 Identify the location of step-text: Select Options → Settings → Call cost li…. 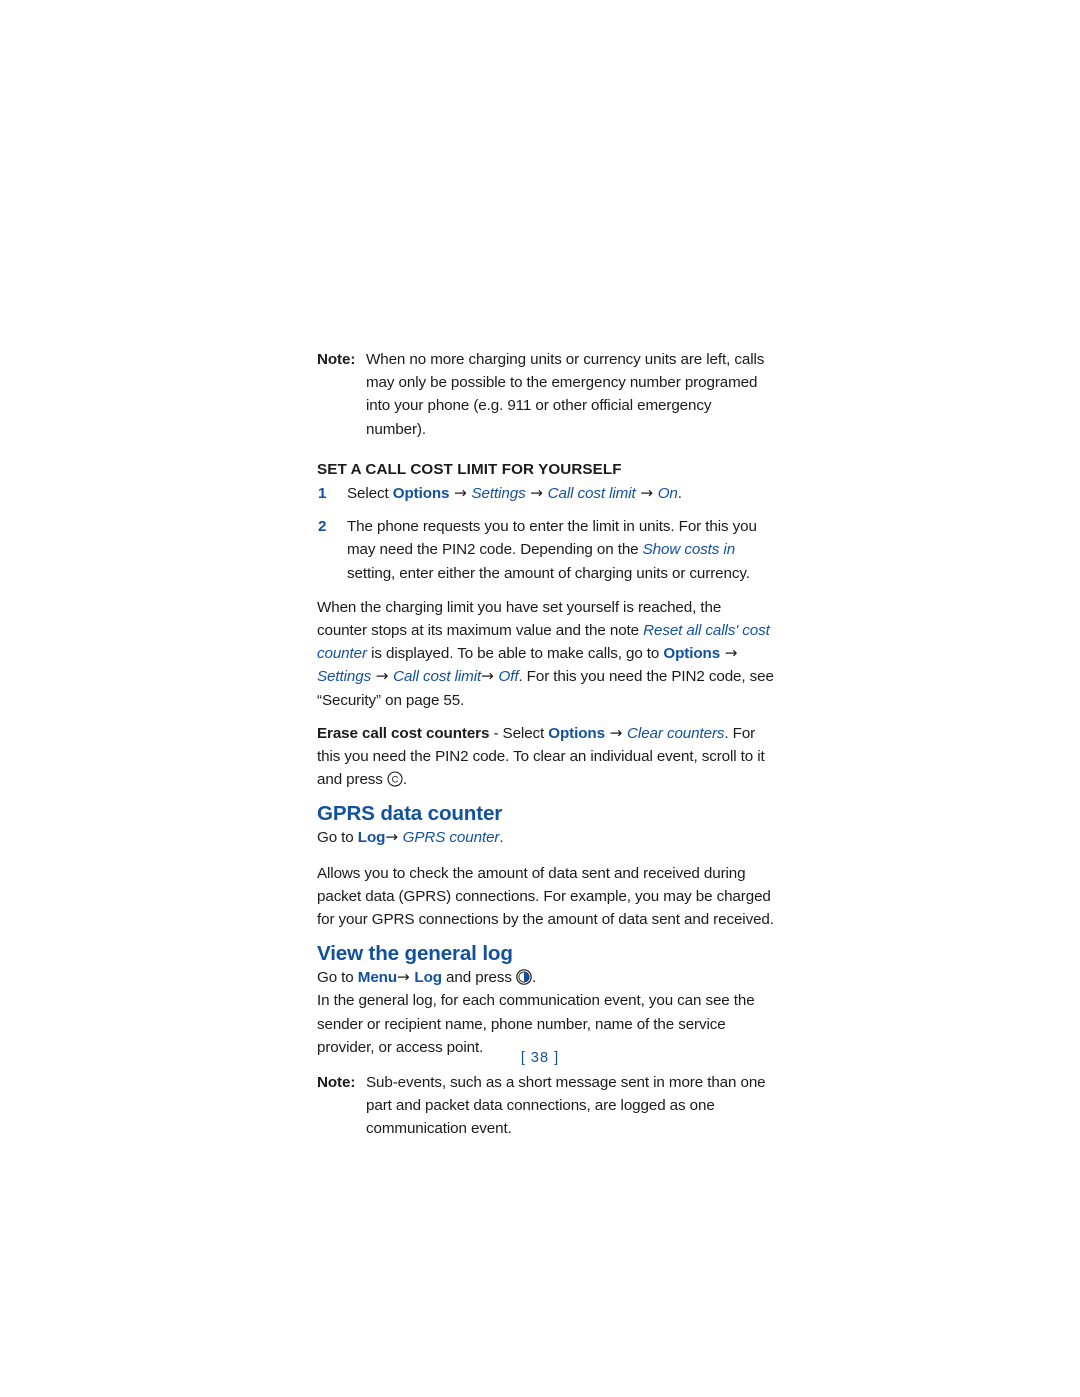
(514, 493).